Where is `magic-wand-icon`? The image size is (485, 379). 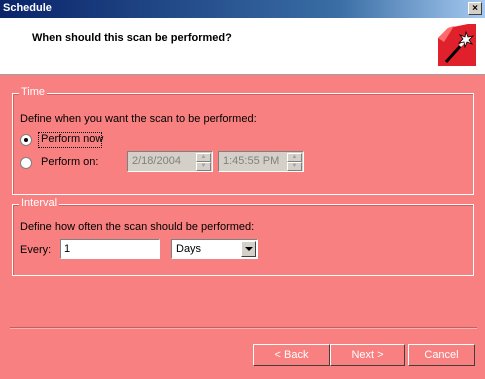 magic-wand-icon is located at coordinates (457, 45).